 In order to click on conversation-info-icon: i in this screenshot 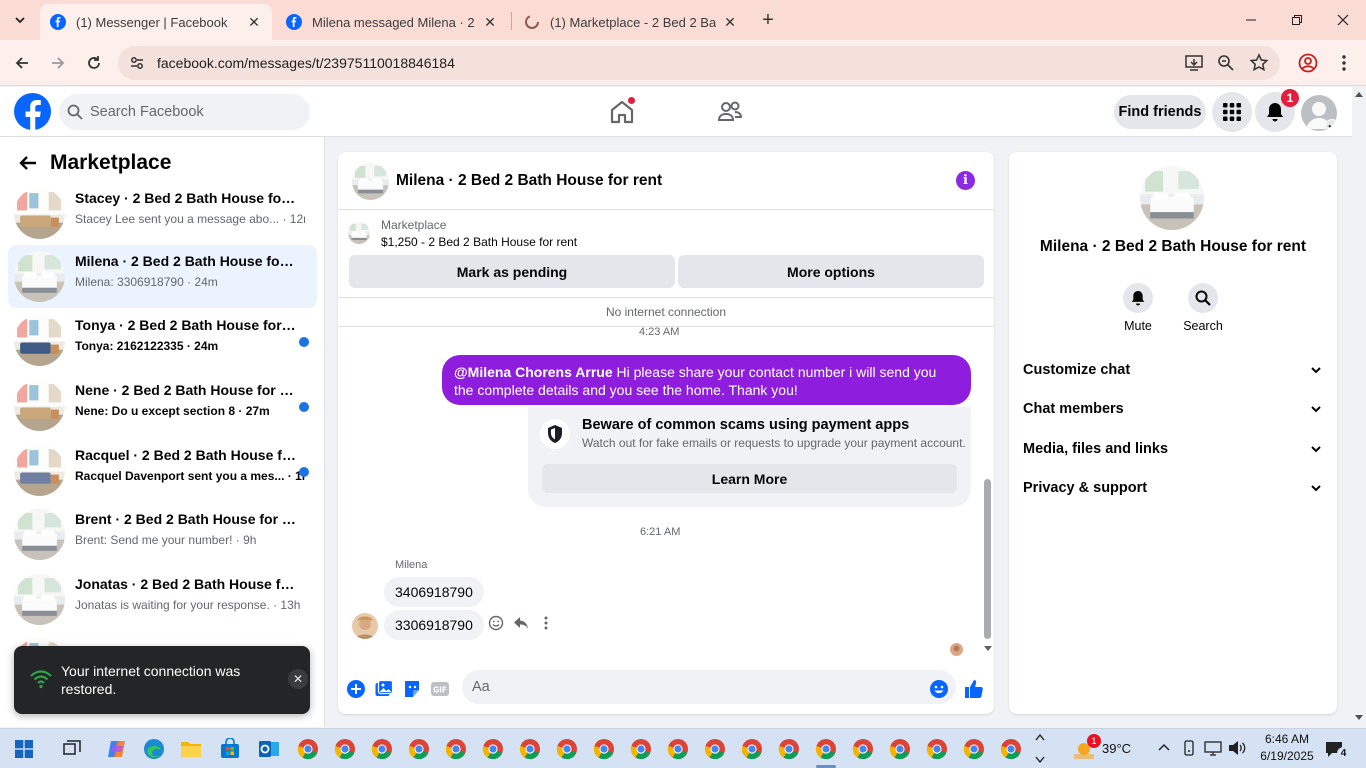, I will do `click(965, 180)`.